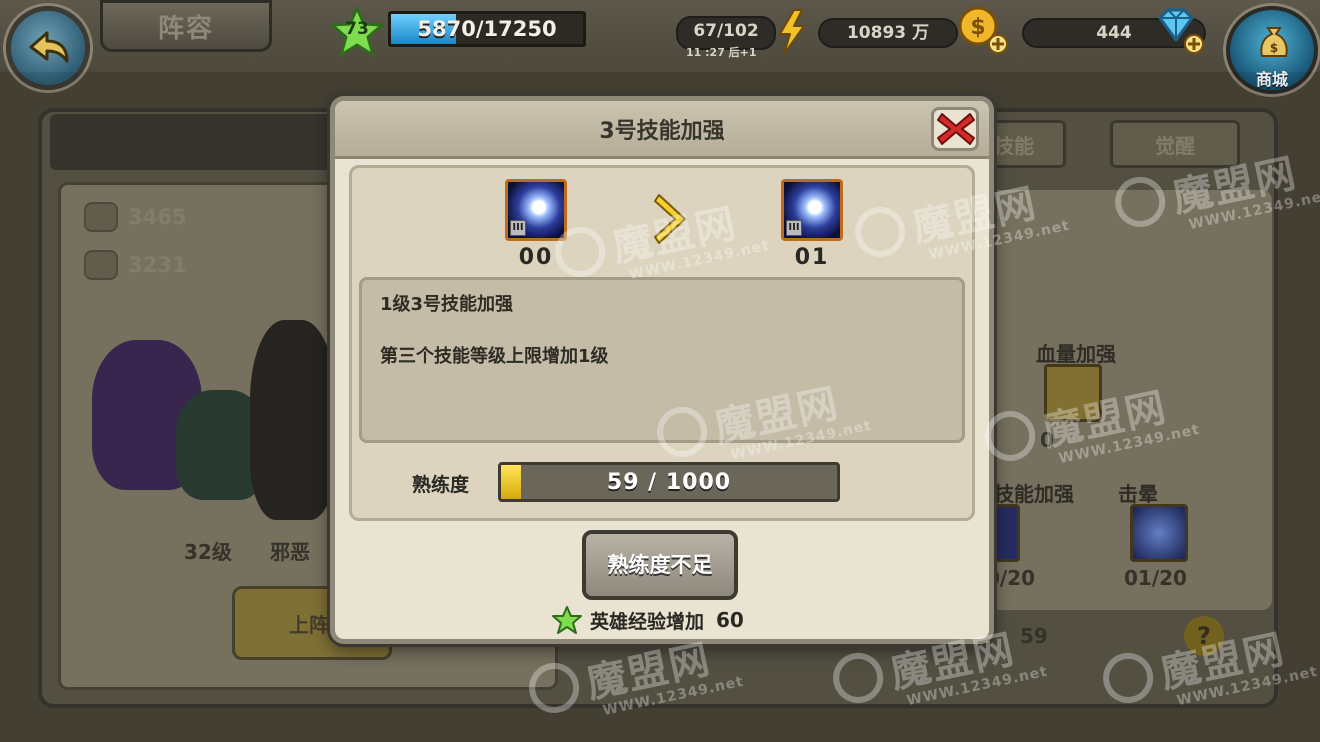 Image resolution: width=1320 pixels, height=742 pixels. What do you see at coordinates (49, 47) in the screenshot?
I see `back-arrow-icon` at bounding box center [49, 47].